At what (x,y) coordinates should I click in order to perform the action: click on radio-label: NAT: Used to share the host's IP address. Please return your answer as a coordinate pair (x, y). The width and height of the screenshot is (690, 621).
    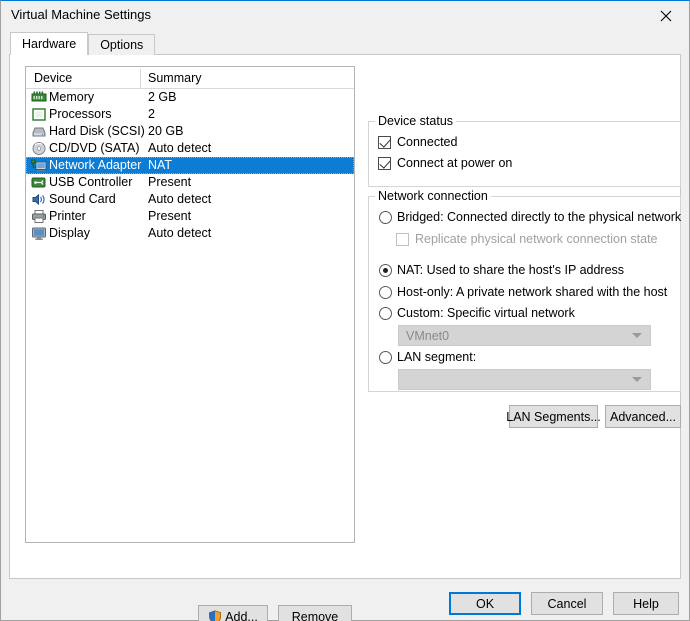
    Looking at the image, I should click on (511, 270).